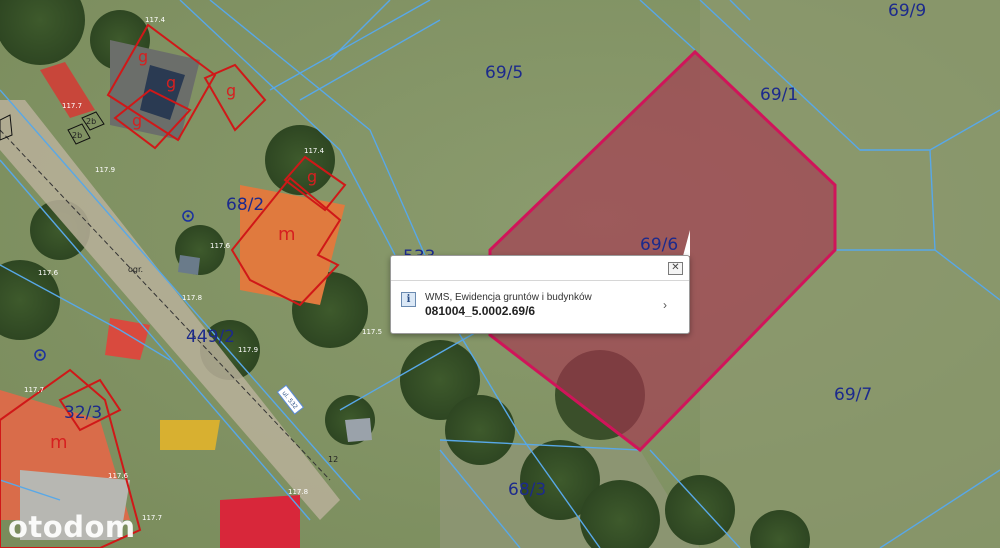  Describe the element at coordinates (853, 395) in the screenshot. I see `parcel-label-69-7: 69/7` at that location.